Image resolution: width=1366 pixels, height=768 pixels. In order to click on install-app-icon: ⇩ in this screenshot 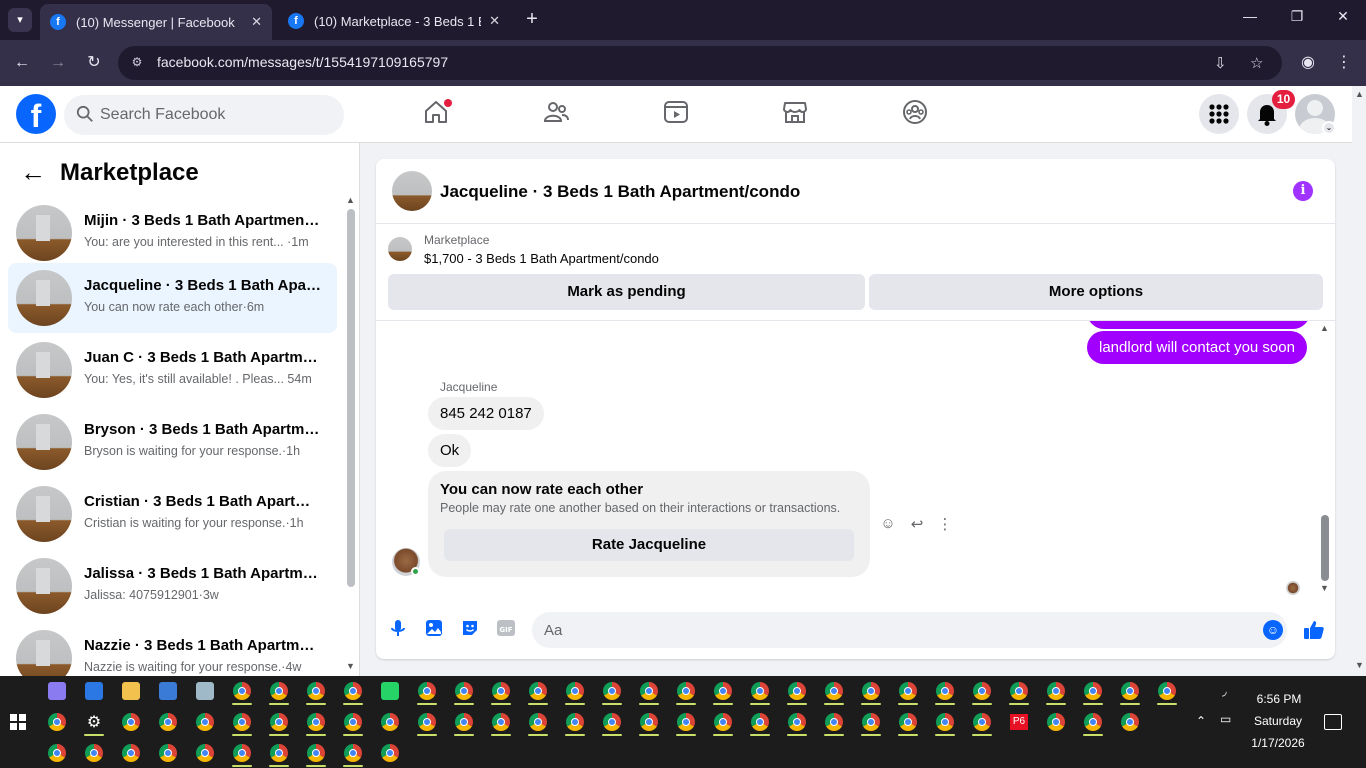, I will do `click(1220, 63)`.